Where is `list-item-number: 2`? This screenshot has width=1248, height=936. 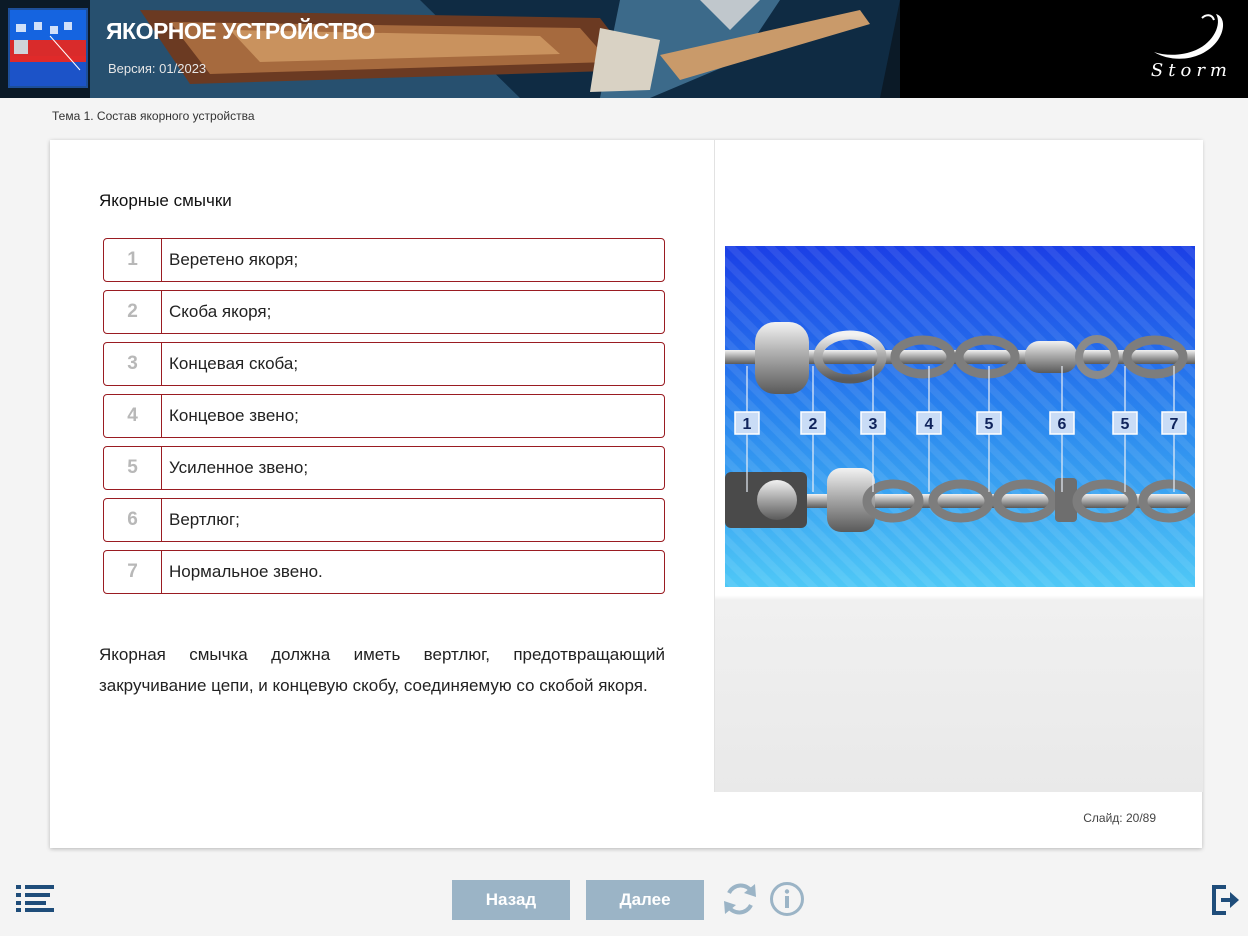
list-item-number: 2 is located at coordinates (133, 312).